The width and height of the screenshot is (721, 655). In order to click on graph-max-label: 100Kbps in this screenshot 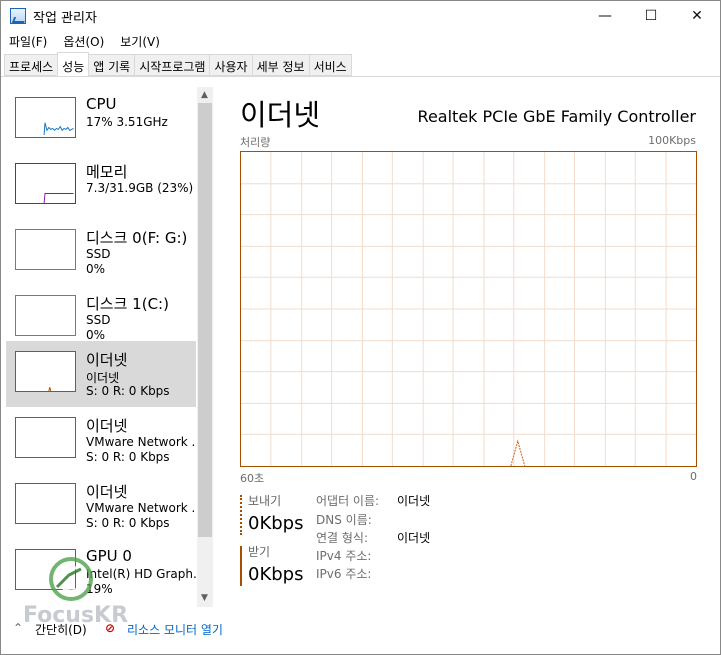, I will do `click(672, 140)`.